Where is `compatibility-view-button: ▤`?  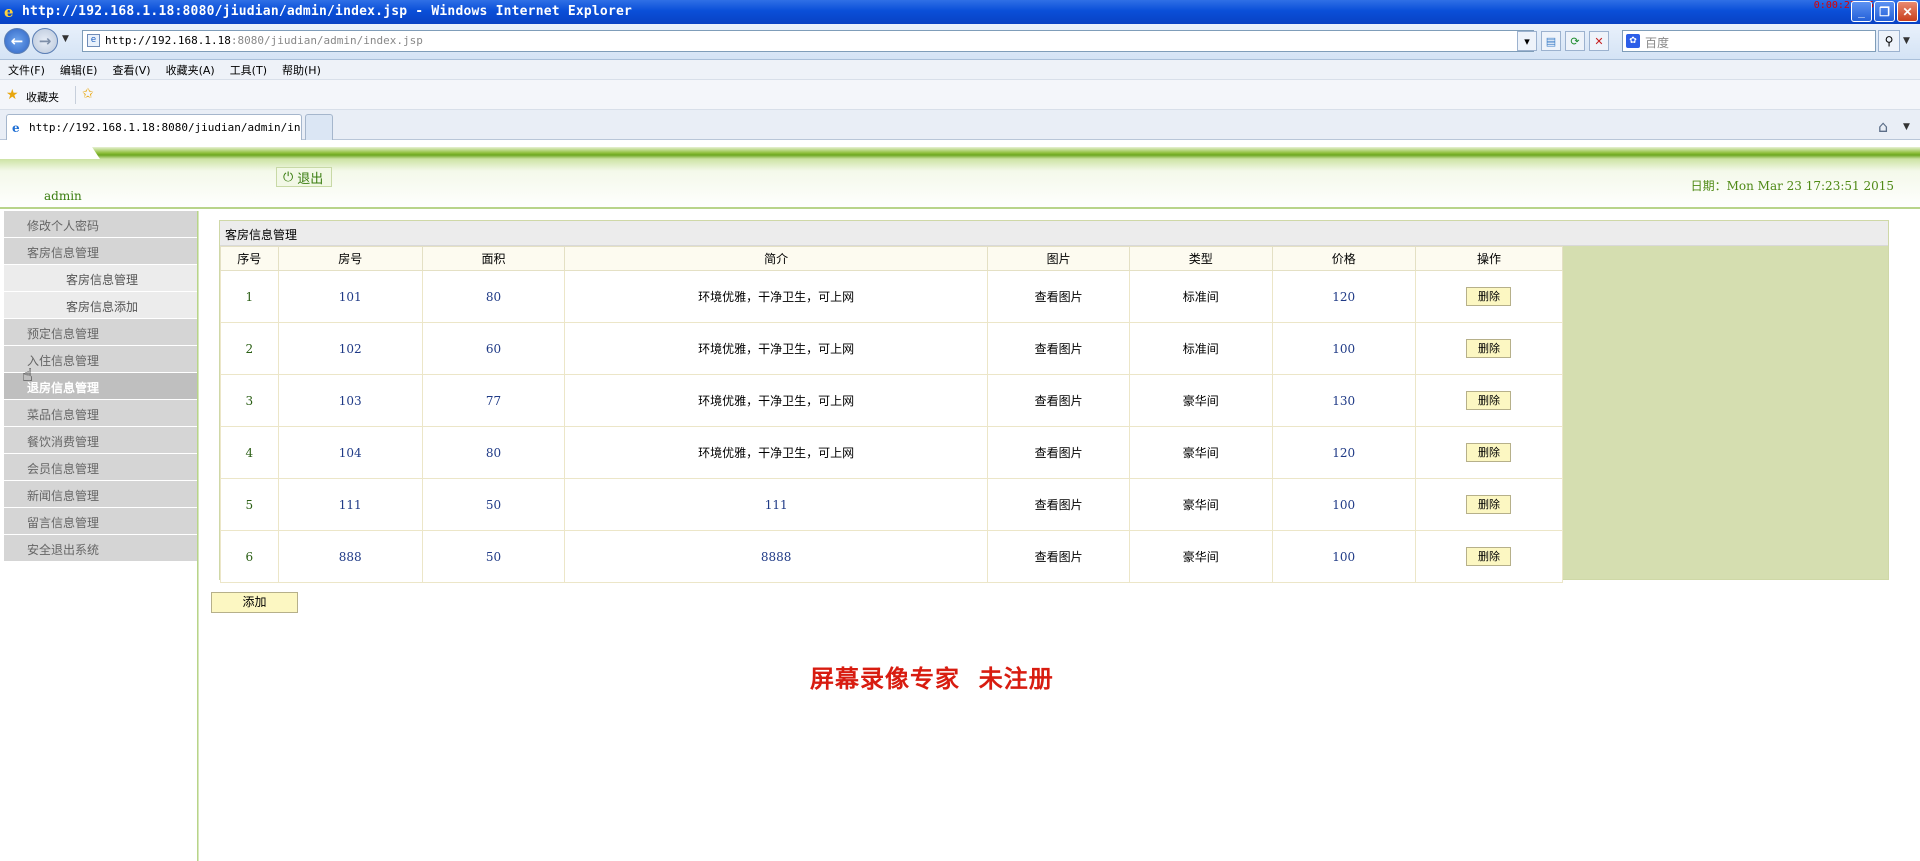 compatibility-view-button: ▤ is located at coordinates (1551, 41).